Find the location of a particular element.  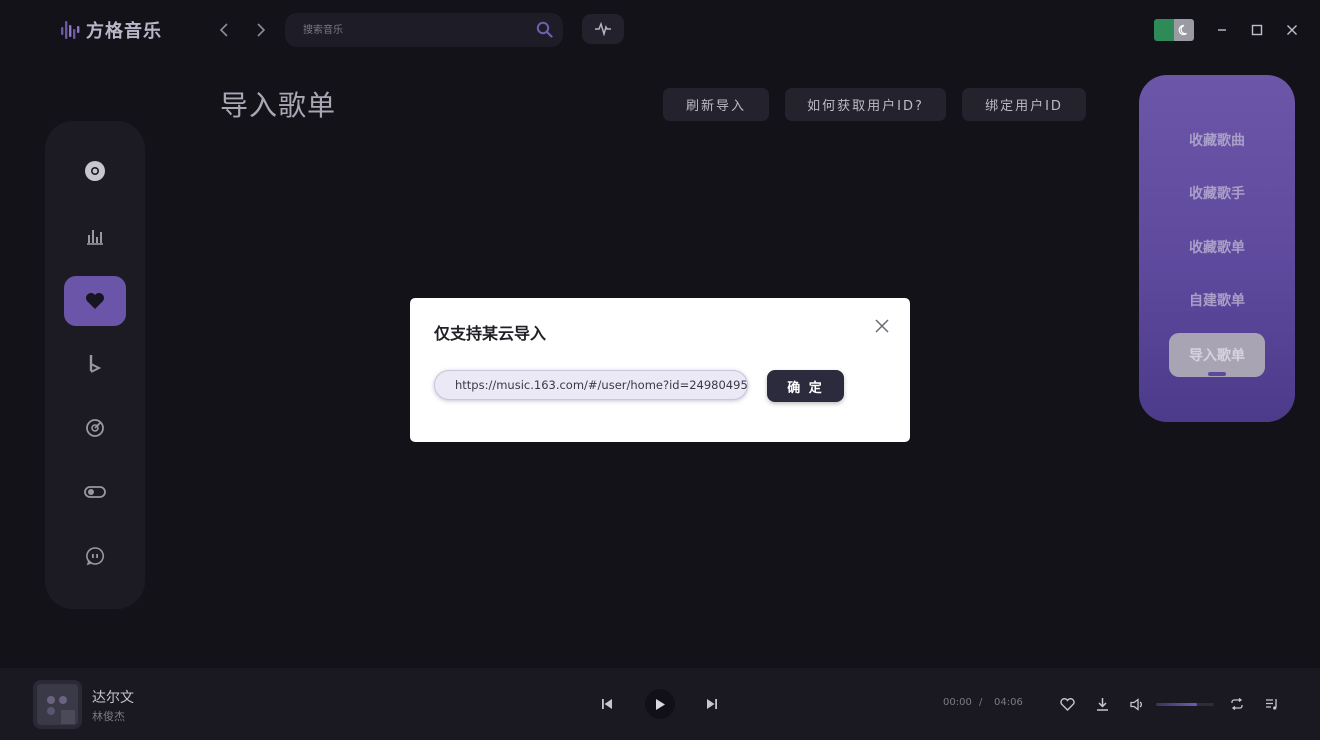

sound-wave-button is located at coordinates (603, 29).